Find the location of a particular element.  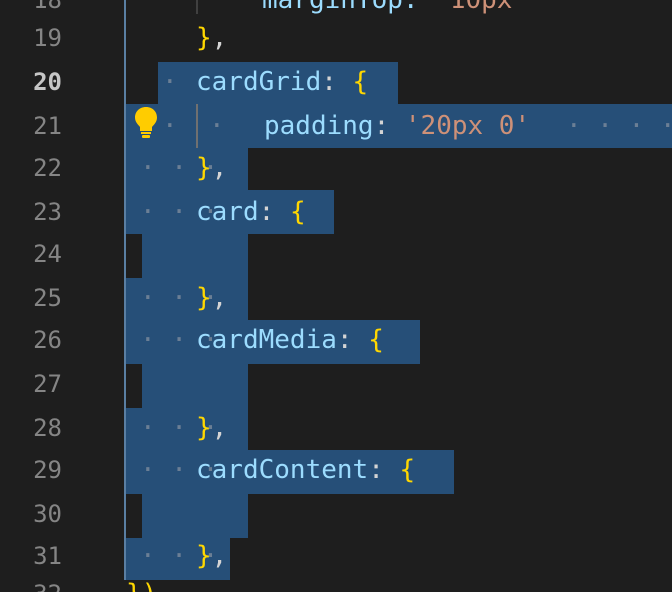

whitespace-markers: · · · · · is located at coordinates (619, 126).